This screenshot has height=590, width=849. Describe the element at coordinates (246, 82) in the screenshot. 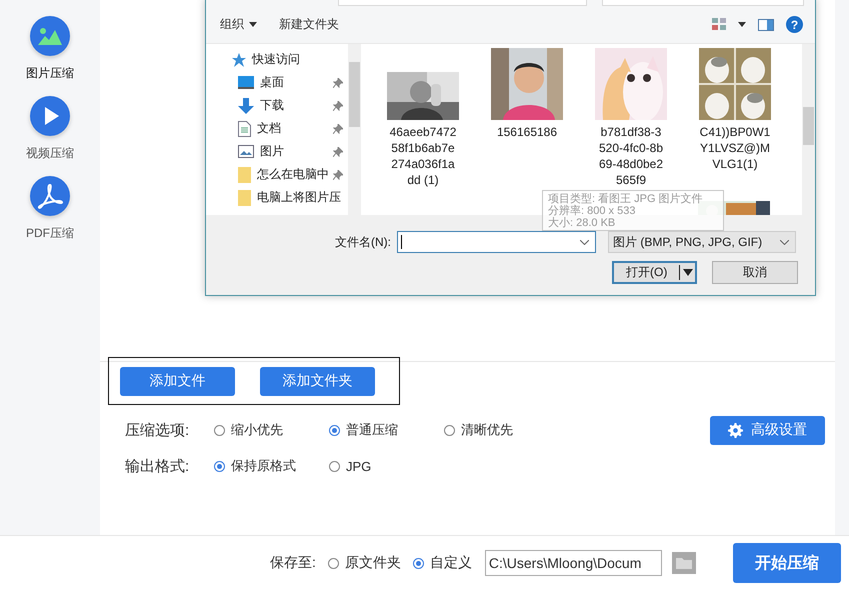

I see `desktop-icon` at that location.